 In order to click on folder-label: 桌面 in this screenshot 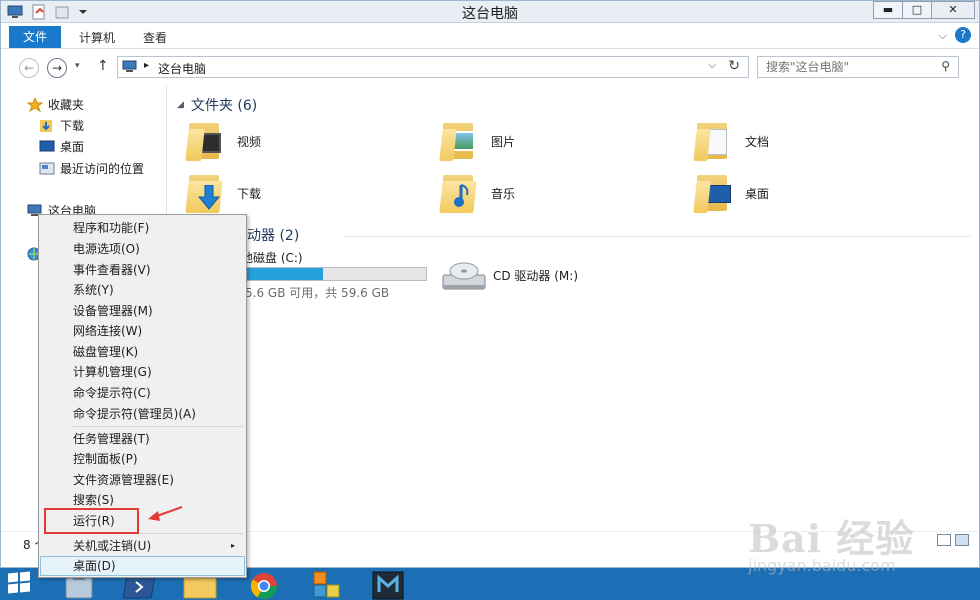, I will do `click(757, 193)`.